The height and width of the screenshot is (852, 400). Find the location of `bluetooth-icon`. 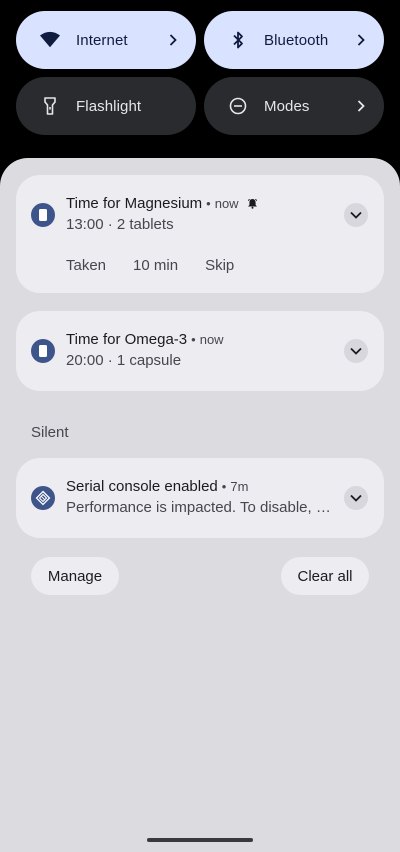

bluetooth-icon is located at coordinates (238, 40).